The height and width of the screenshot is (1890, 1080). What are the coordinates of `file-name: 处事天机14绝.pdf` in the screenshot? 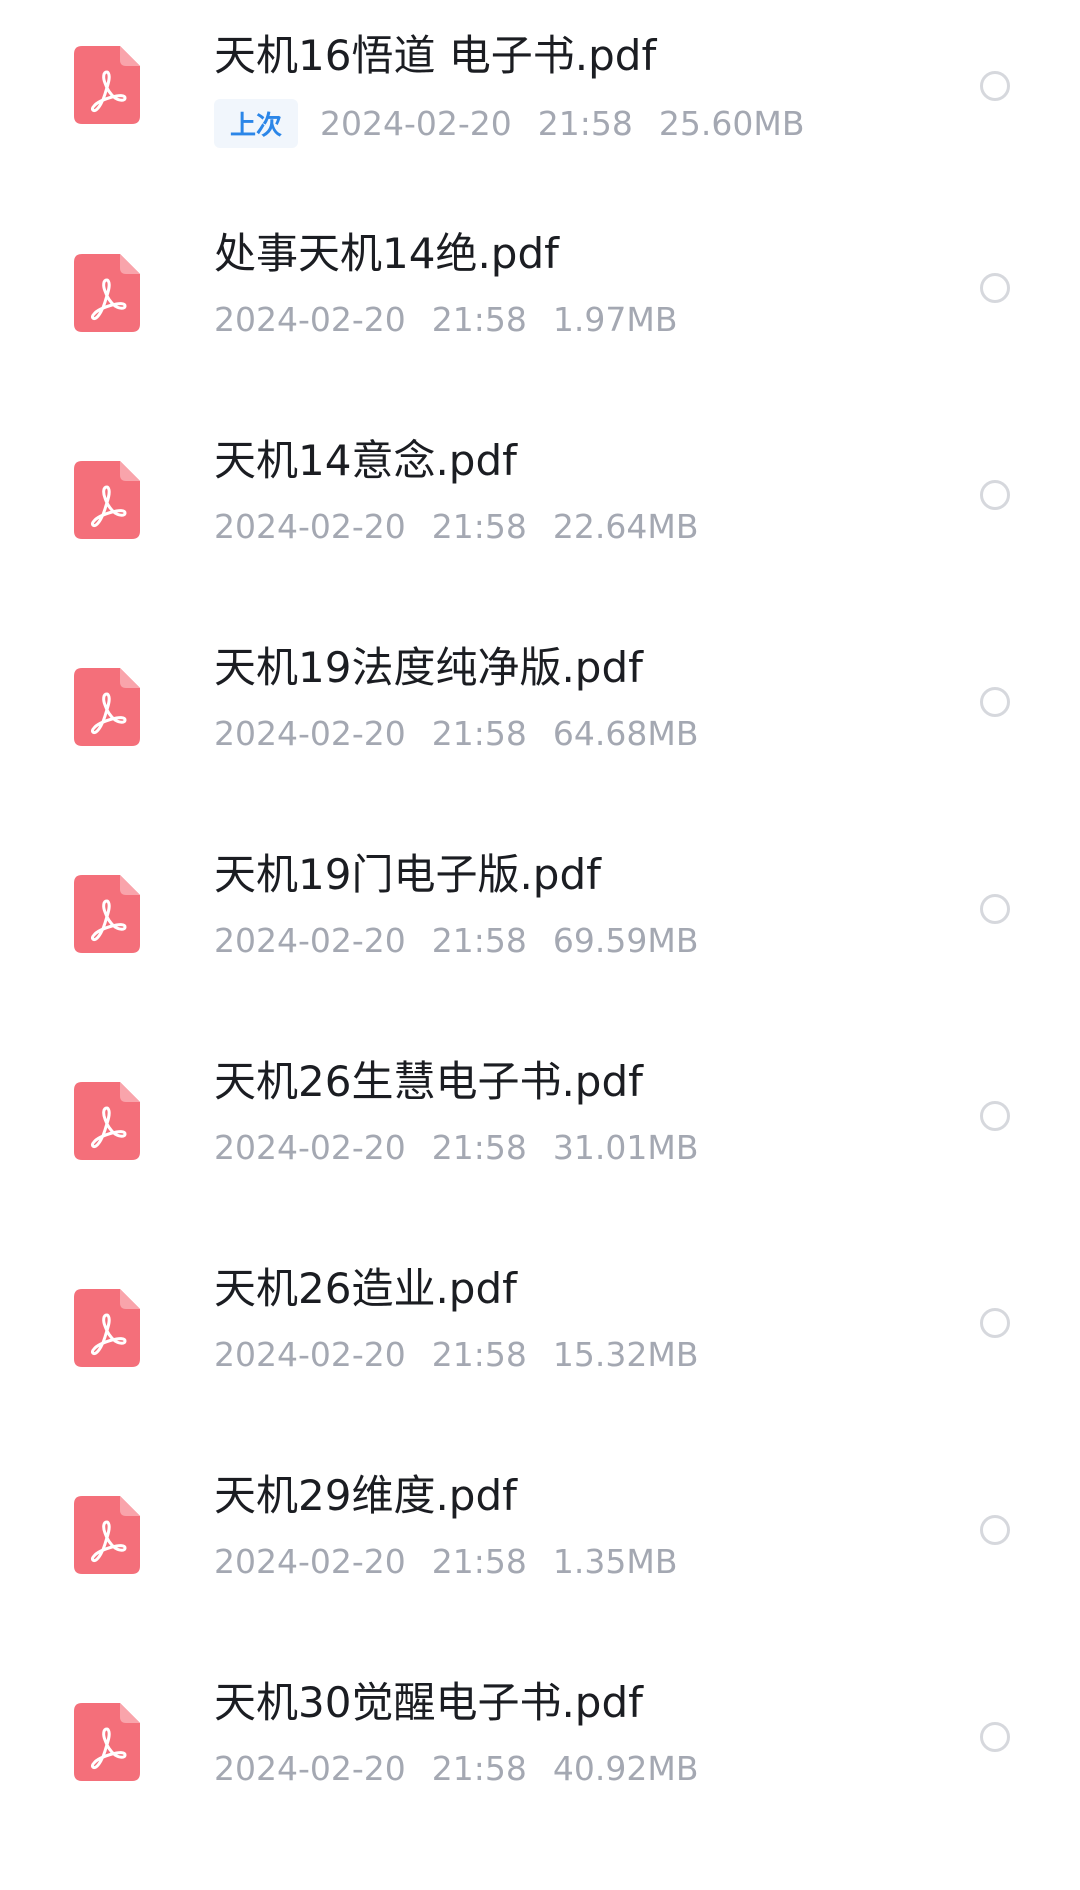 It's located at (386, 253).